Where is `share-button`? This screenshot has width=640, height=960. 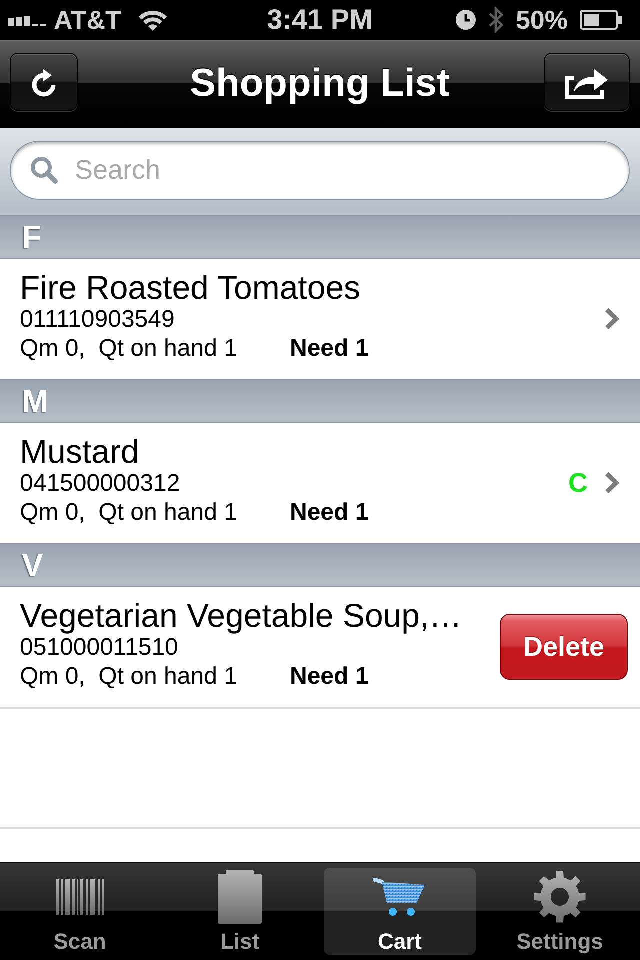
share-button is located at coordinates (587, 81).